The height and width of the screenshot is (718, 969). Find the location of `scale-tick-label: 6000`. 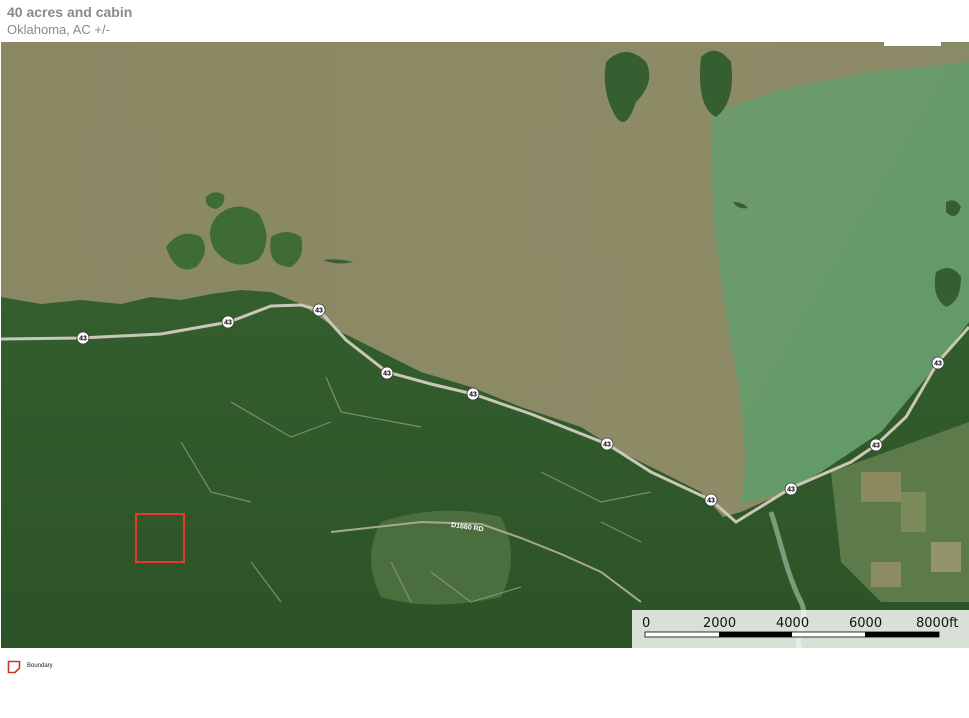

scale-tick-label: 6000 is located at coordinates (866, 623).